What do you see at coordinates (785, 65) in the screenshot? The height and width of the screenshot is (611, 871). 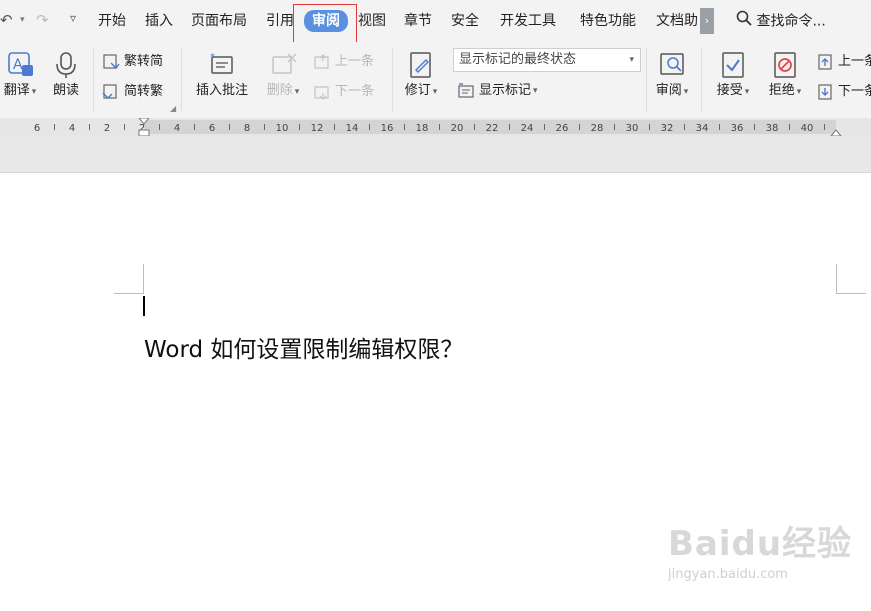 I see `reject-icon` at bounding box center [785, 65].